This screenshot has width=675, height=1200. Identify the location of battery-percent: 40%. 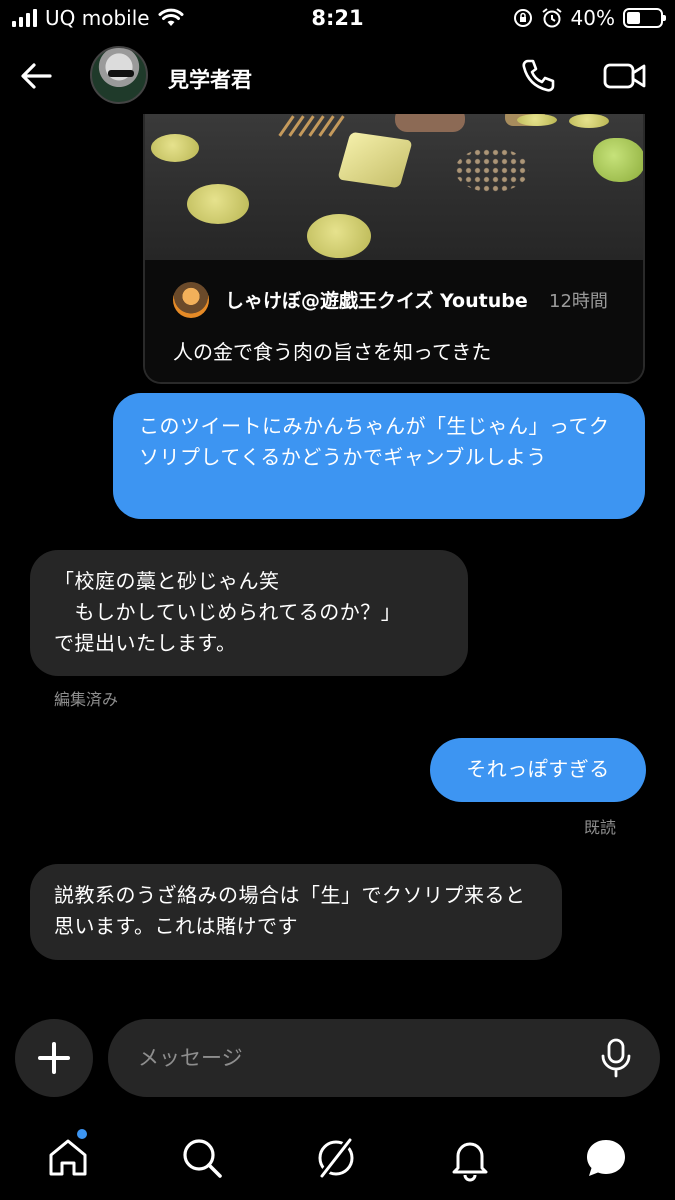
(592, 18).